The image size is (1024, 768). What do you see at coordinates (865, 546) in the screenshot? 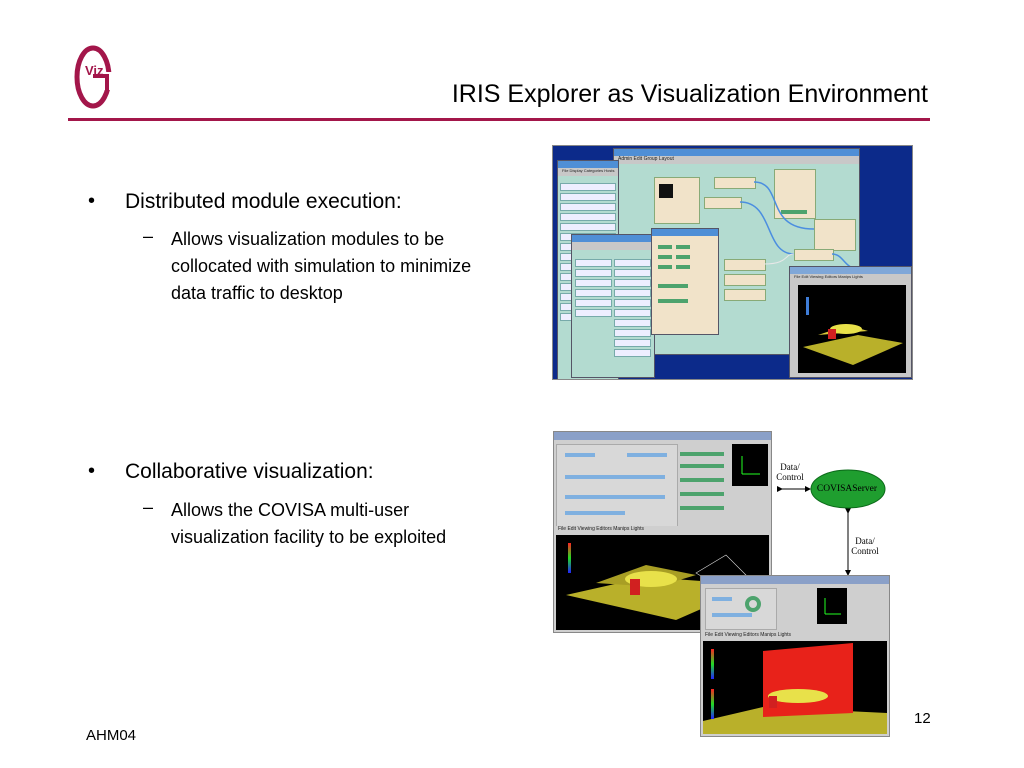
I see `lower-link-label: Data/ Control` at bounding box center [865, 546].